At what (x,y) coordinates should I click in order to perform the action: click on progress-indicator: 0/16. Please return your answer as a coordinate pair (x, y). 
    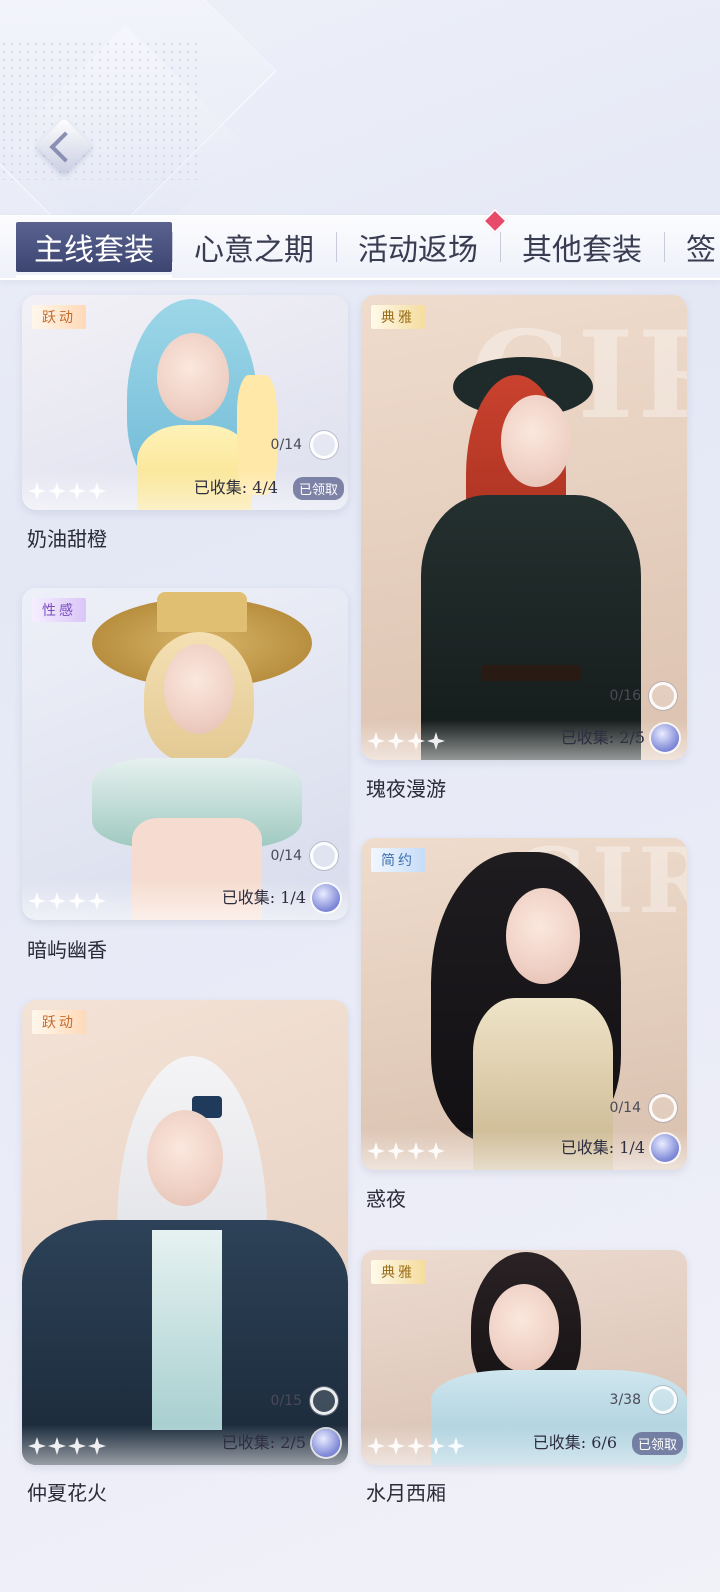
    Looking at the image, I should click on (643, 696).